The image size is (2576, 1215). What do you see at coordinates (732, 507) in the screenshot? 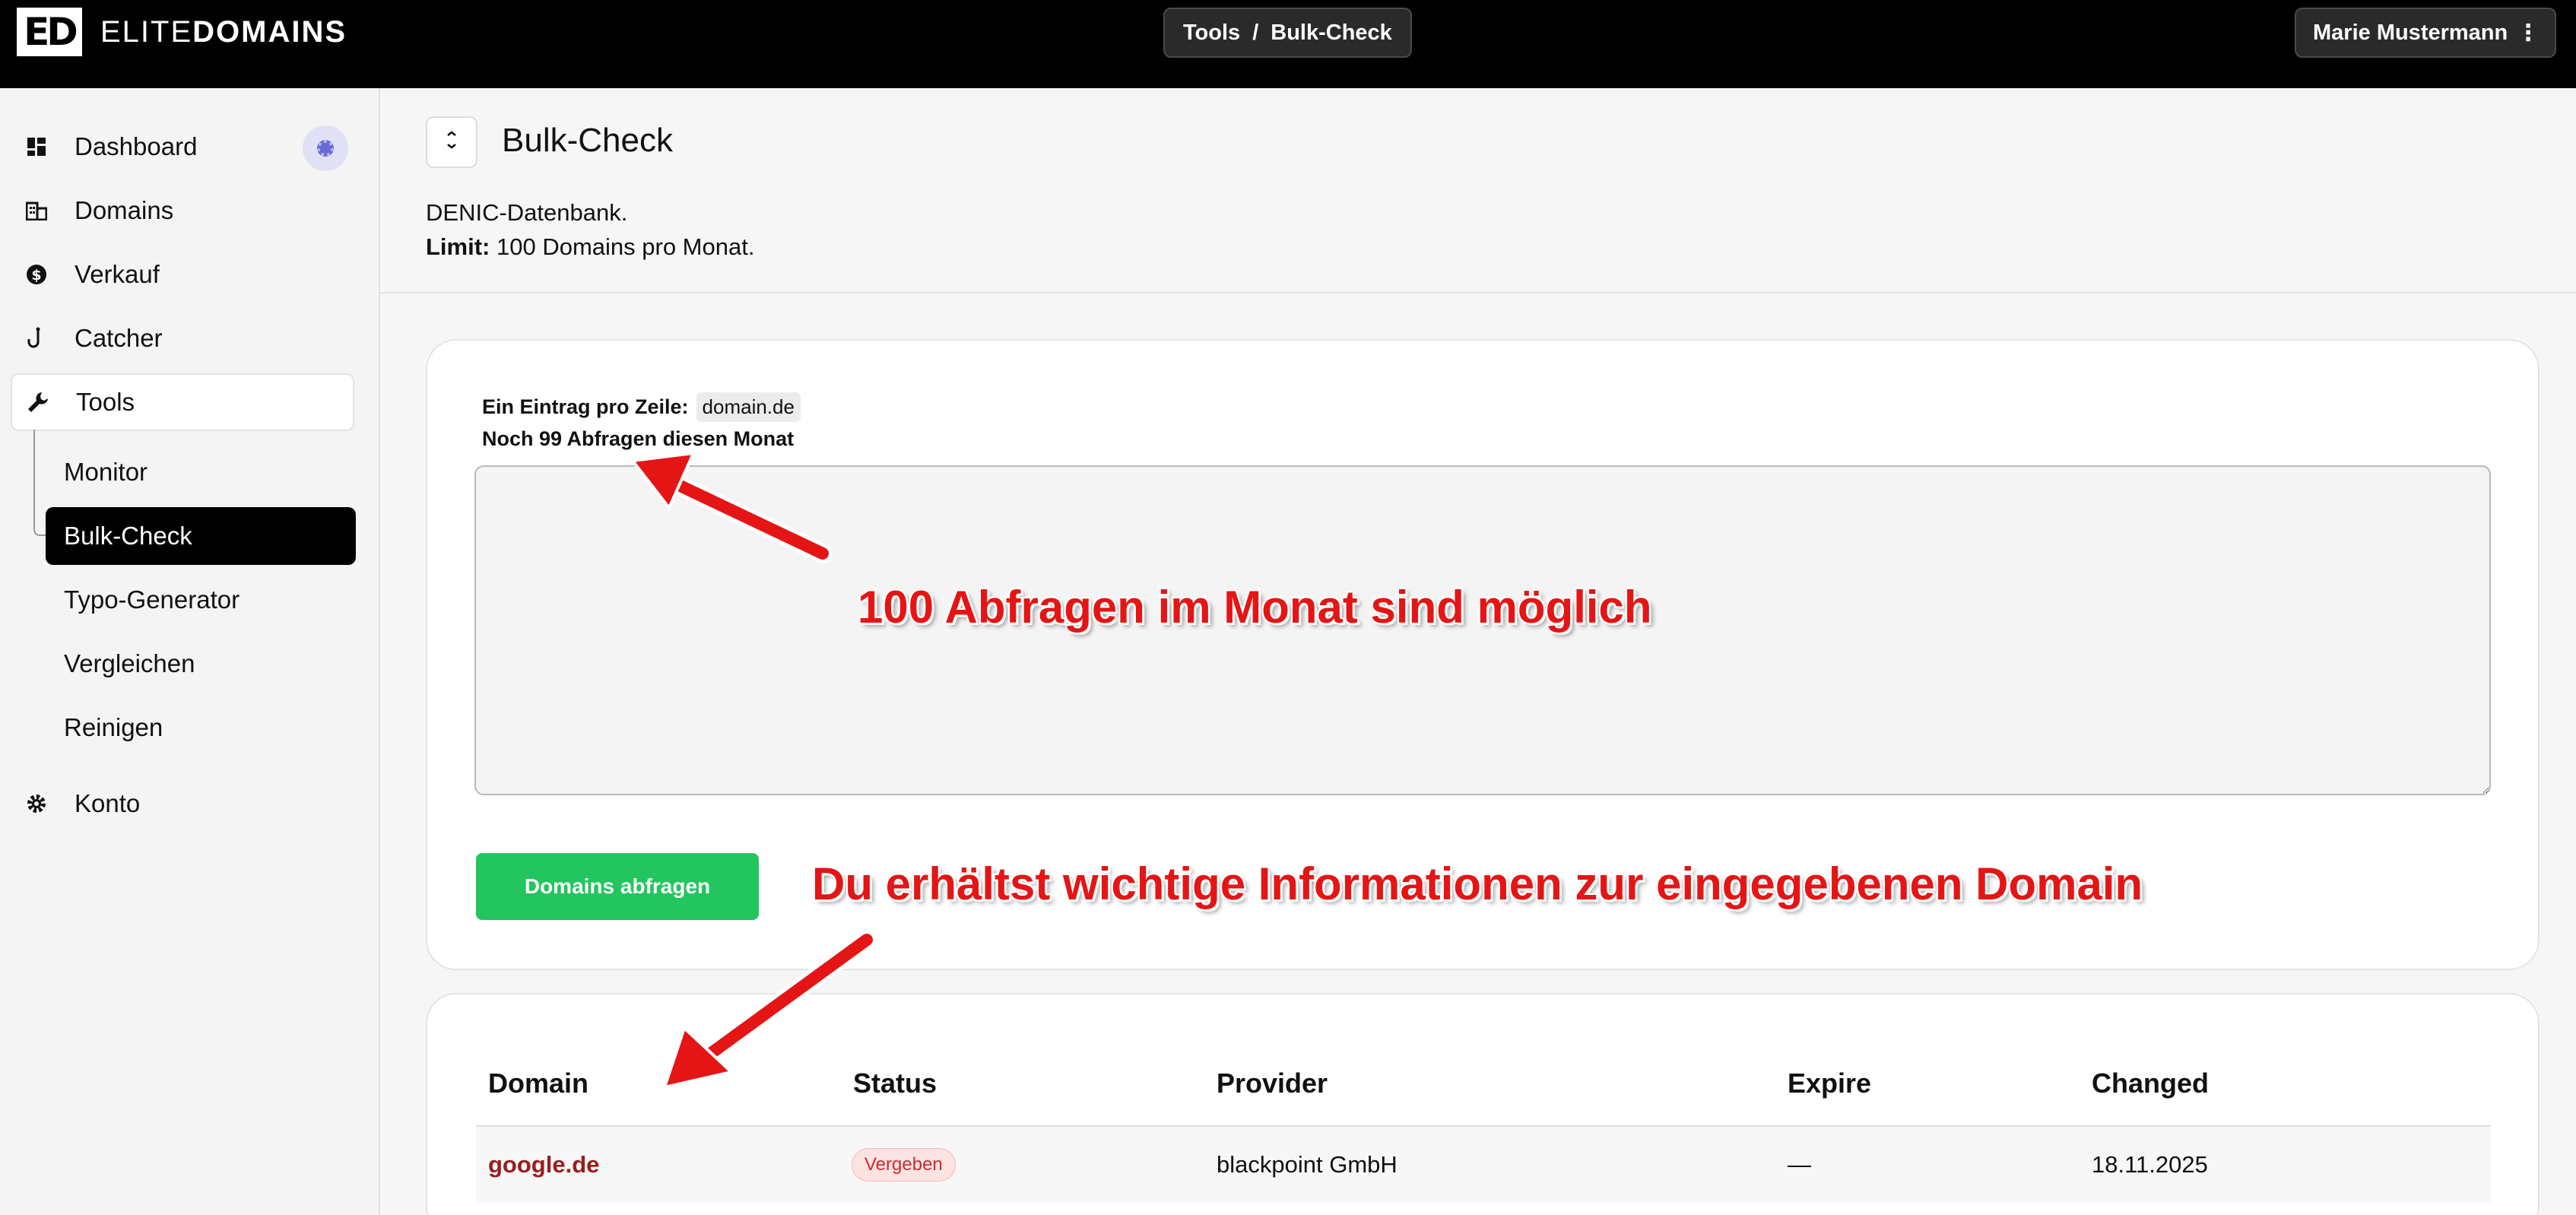
I see `annotation-arrow-top` at bounding box center [732, 507].